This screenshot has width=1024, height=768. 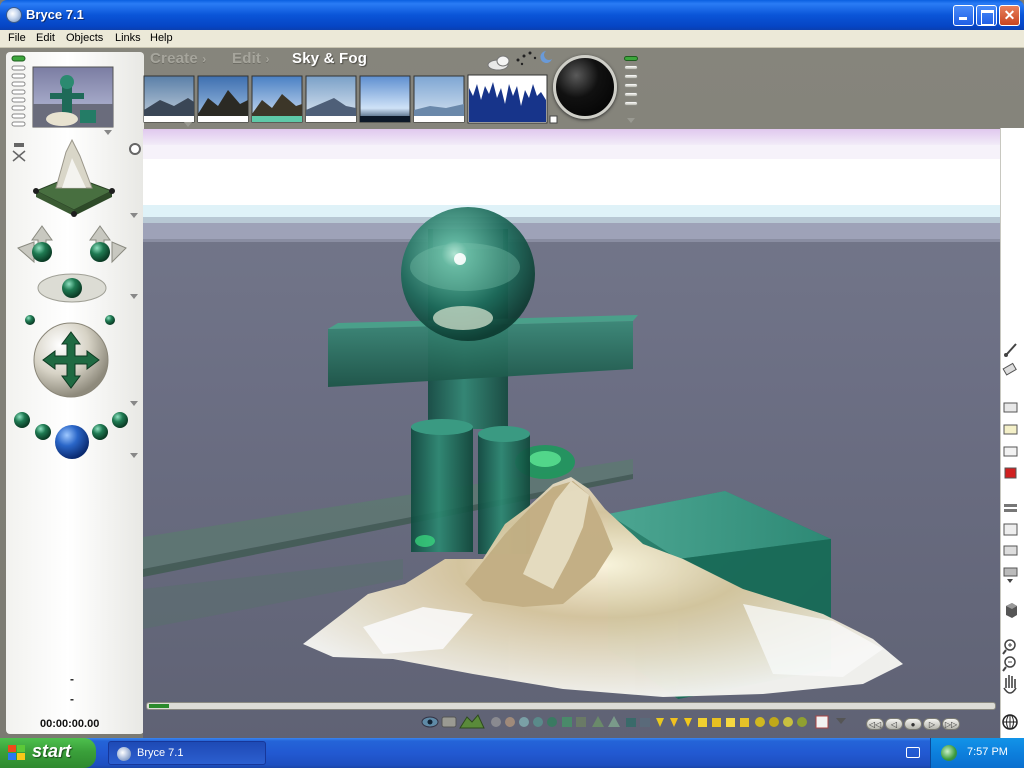 What do you see at coordinates (1010, 529) in the screenshot?
I see `image-icon` at bounding box center [1010, 529].